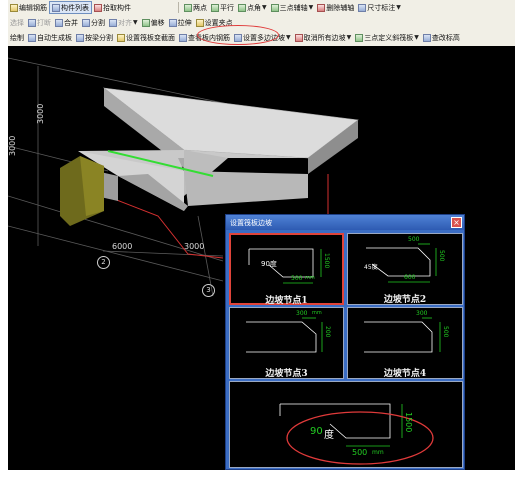 The image size is (523, 479). I want to click on merge-button: 合并, so click(66, 22).